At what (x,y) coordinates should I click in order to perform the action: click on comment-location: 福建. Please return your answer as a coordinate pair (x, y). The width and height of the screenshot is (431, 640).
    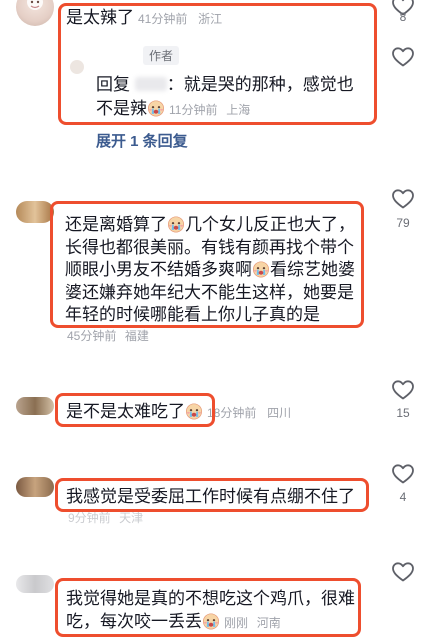
    Looking at the image, I should click on (136, 336).